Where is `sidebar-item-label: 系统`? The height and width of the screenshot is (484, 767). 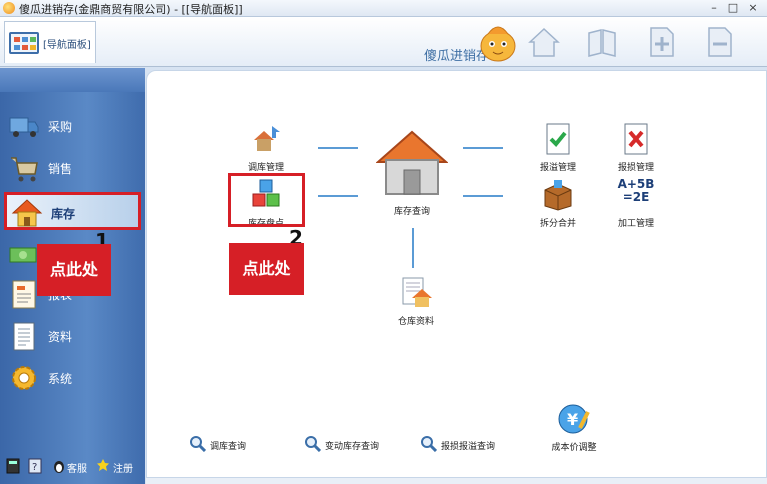
sidebar-item-label: 系统 is located at coordinates (60, 379).